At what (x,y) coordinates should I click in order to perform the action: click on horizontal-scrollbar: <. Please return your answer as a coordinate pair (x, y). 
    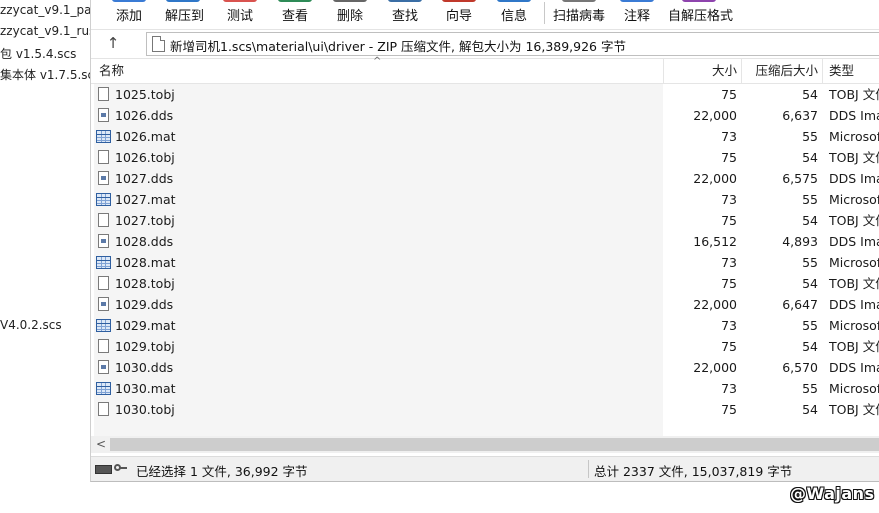
    Looking at the image, I should click on (485, 444).